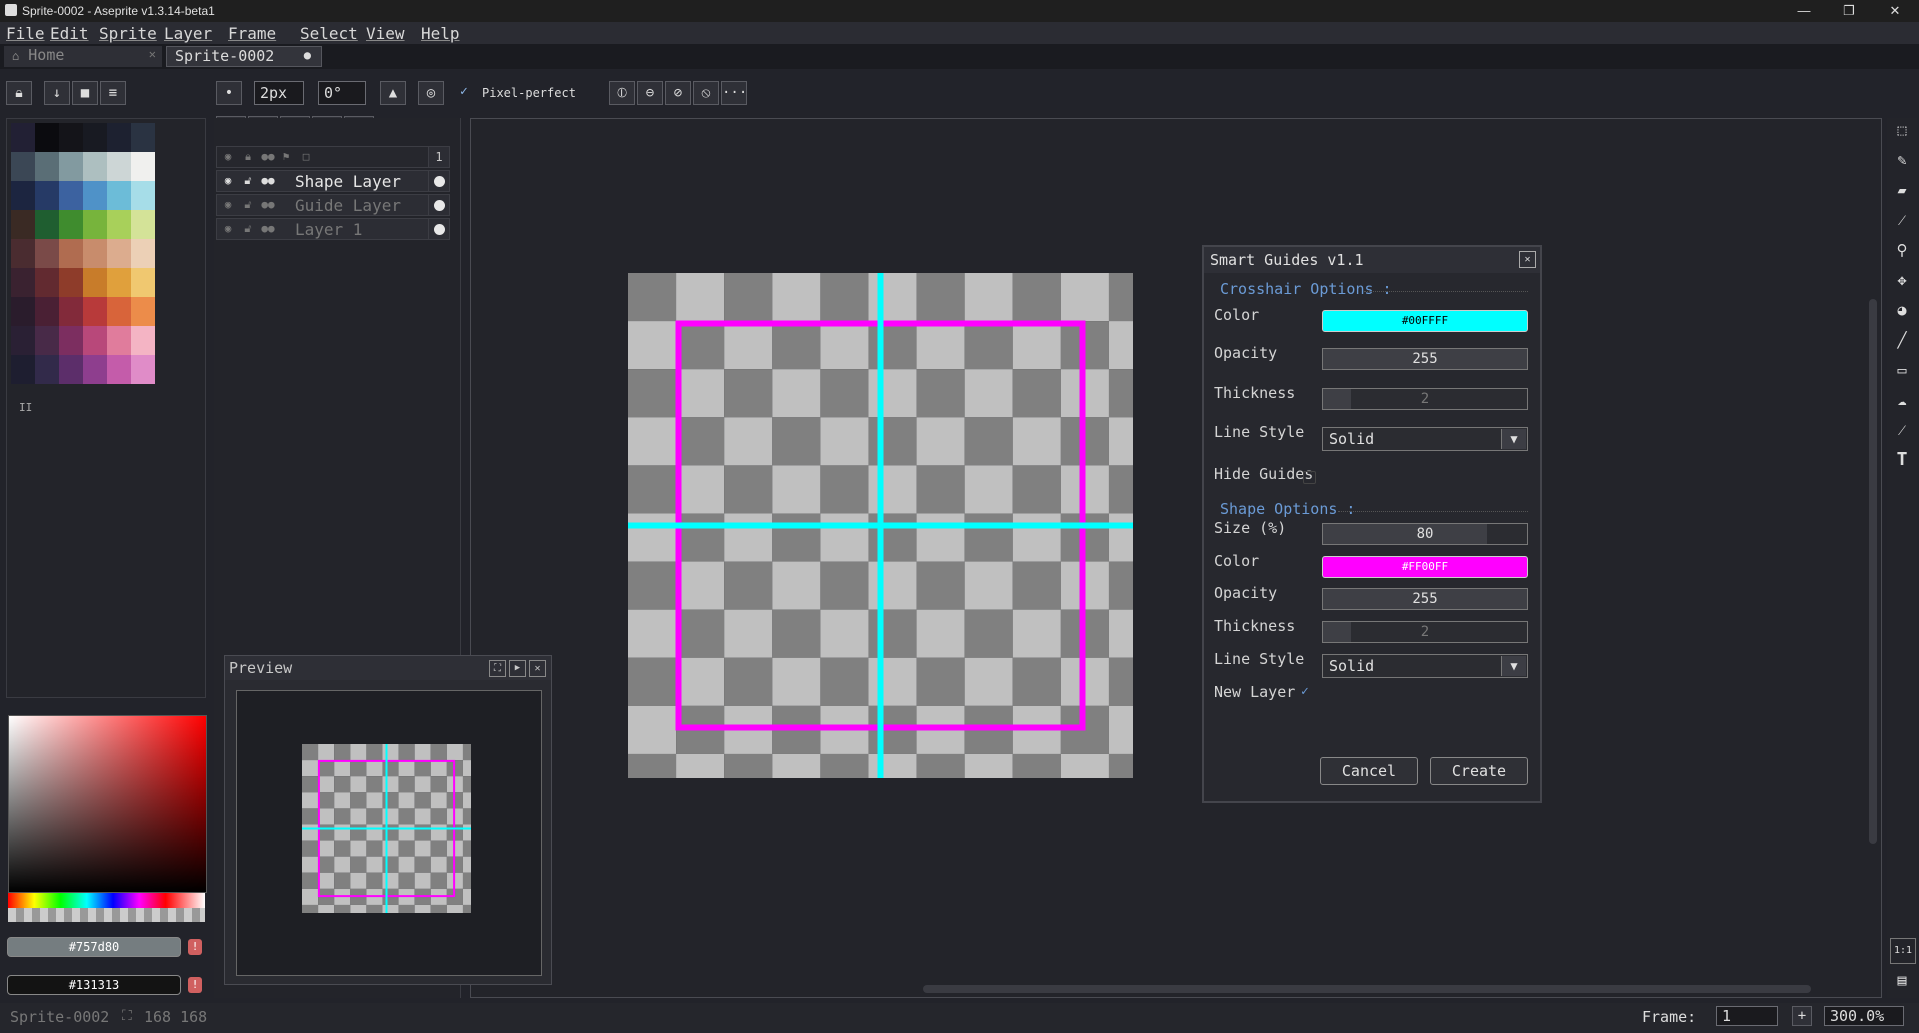 This screenshot has height=1033, width=1919. Describe the element at coordinates (622, 93) in the screenshot. I see `symmetry-vertical-icon: ⦶` at that location.